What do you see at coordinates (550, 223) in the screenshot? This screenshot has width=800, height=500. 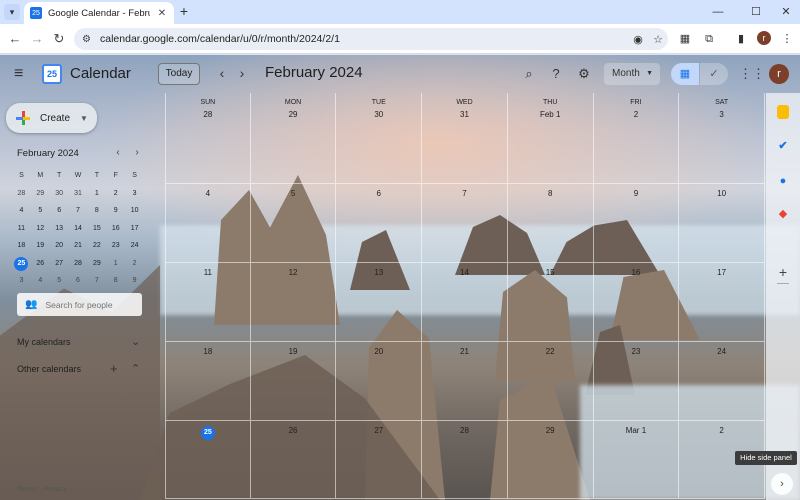 I see `day-cell: 8` at bounding box center [550, 223].